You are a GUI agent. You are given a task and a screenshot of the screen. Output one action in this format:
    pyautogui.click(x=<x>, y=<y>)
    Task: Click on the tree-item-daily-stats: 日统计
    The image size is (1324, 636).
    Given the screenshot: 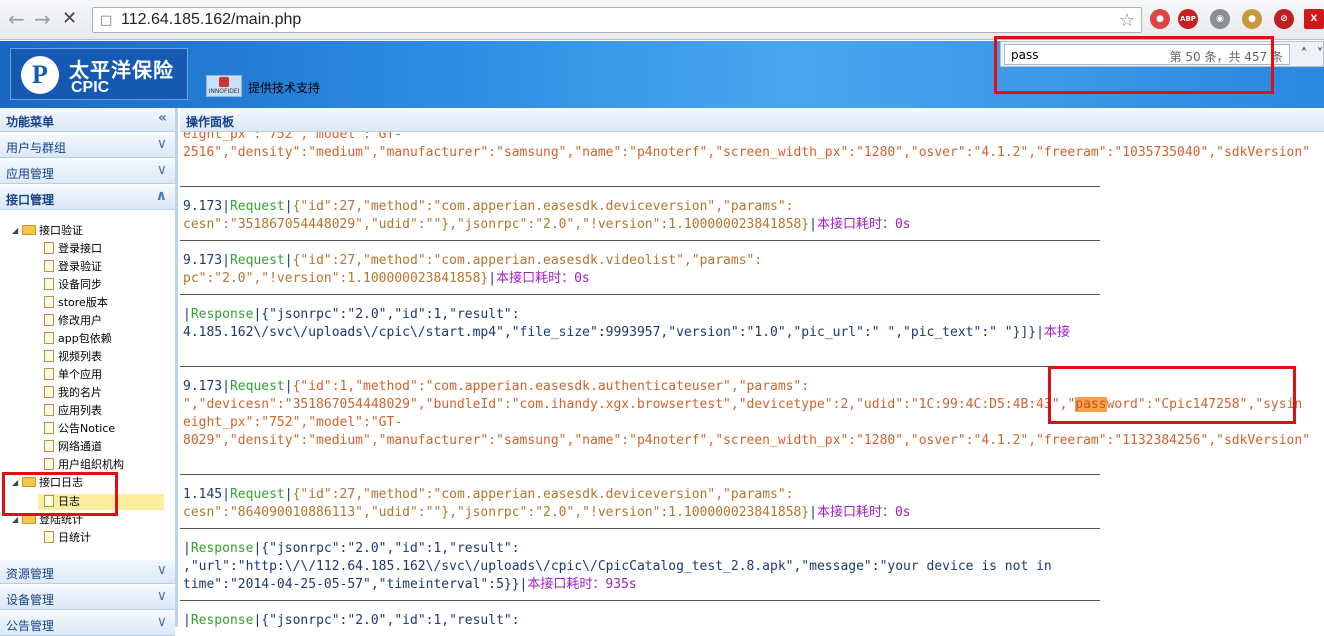 What is the action you would take?
    pyautogui.click(x=67, y=538)
    